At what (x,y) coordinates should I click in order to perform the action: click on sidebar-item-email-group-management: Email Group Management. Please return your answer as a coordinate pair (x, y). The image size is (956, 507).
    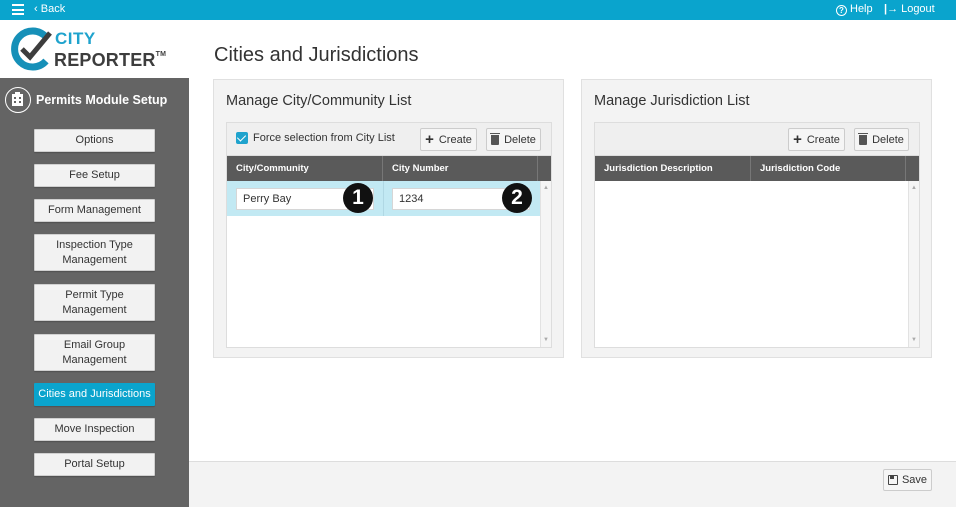
    Looking at the image, I should click on (94, 352).